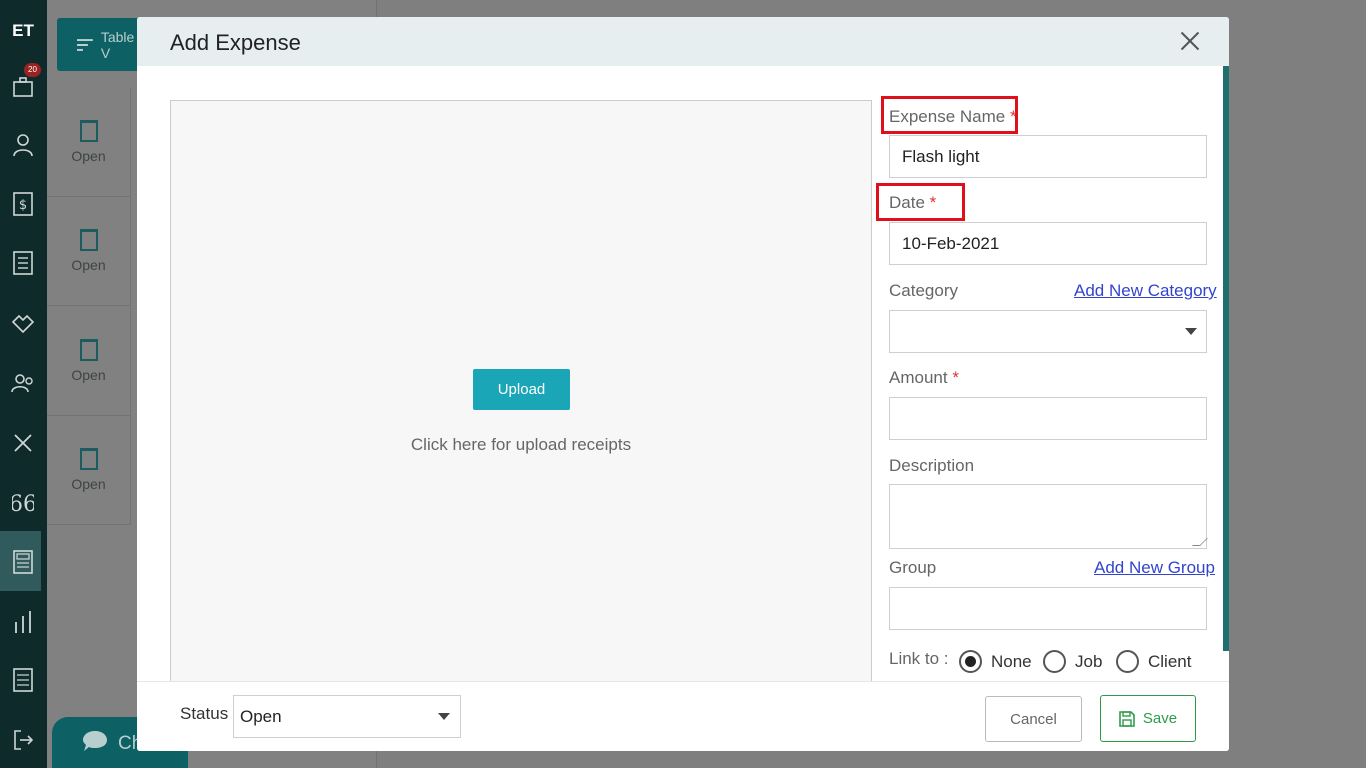 This screenshot has height=768, width=1366. I want to click on status-label: Status, so click(204, 713).